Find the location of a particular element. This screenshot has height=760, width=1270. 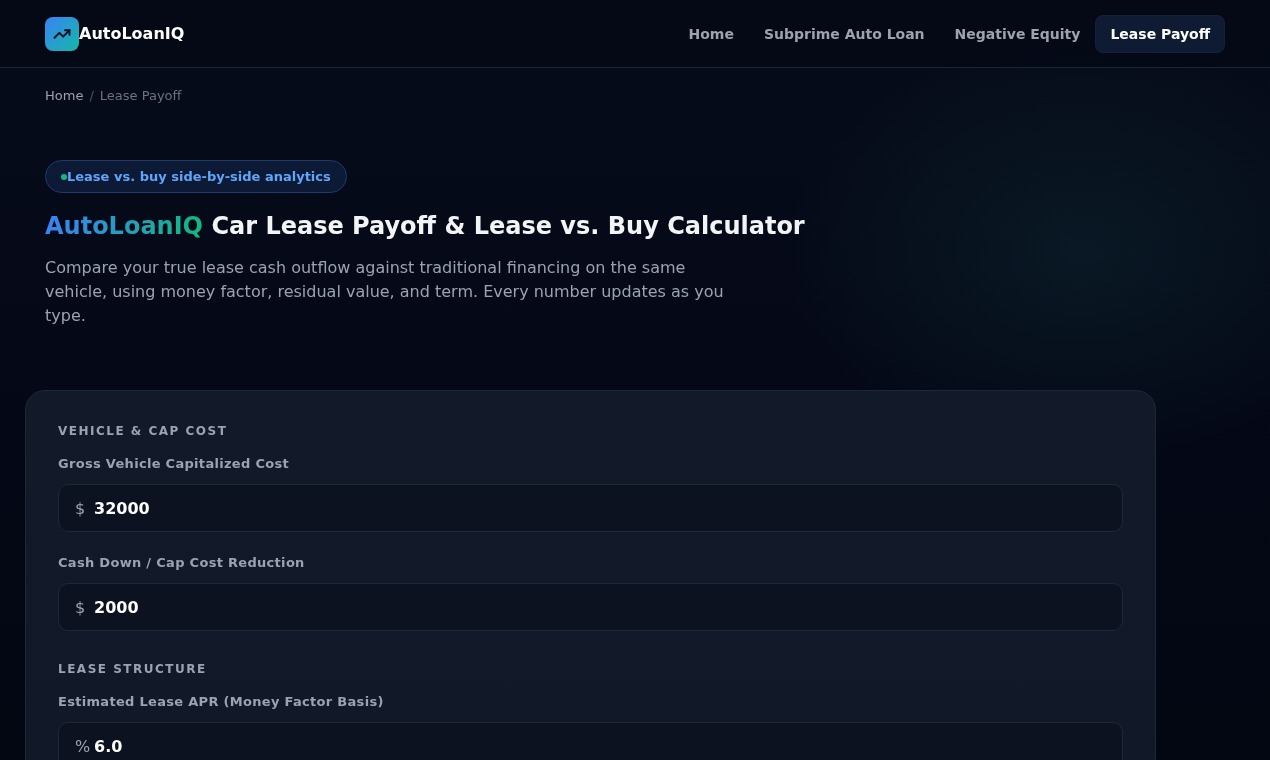

status-dot-icon is located at coordinates (64, 176).